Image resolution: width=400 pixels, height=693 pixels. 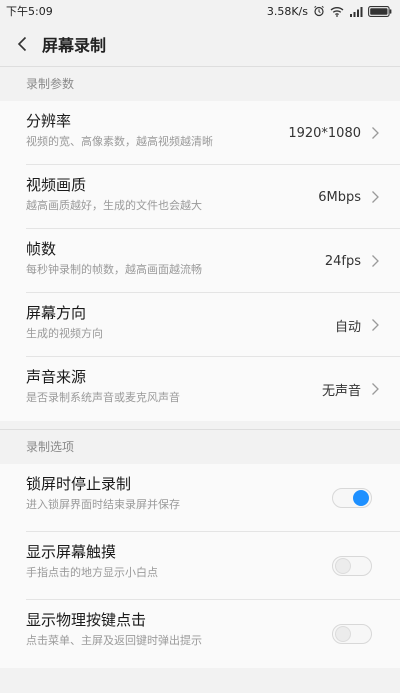 What do you see at coordinates (380, 11) in the screenshot?
I see `battery-icon` at bounding box center [380, 11].